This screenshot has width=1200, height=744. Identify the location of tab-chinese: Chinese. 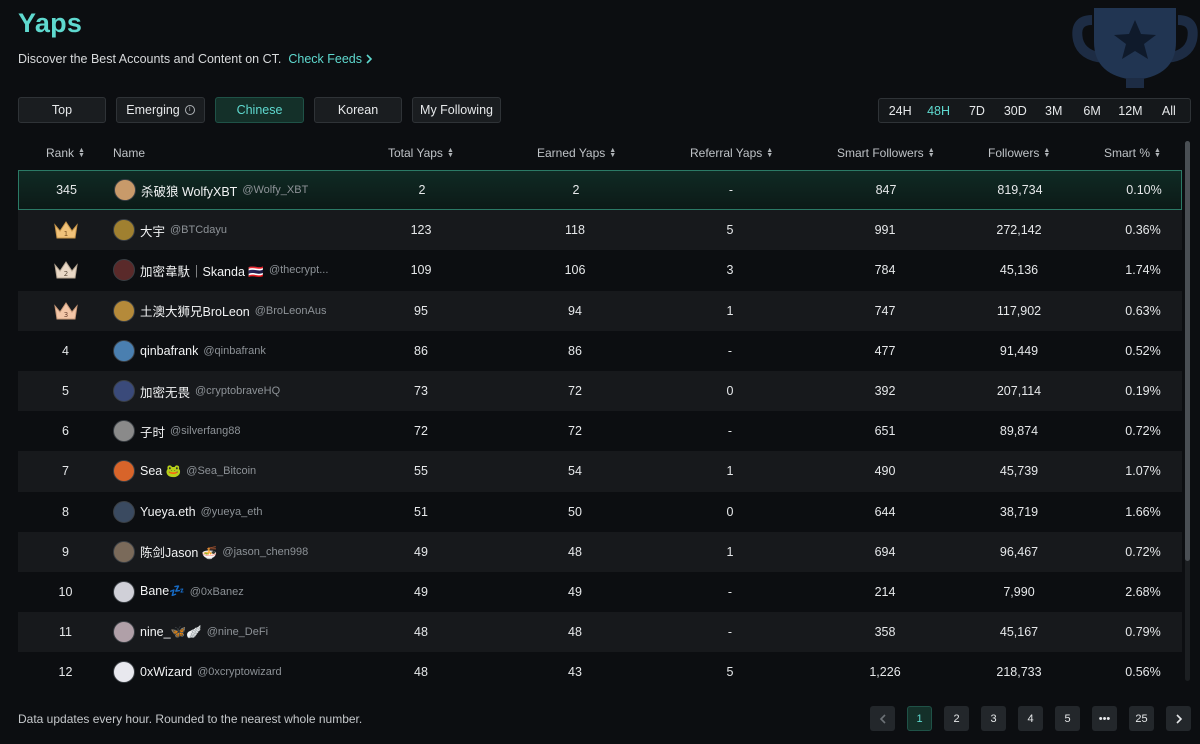
(259, 110).